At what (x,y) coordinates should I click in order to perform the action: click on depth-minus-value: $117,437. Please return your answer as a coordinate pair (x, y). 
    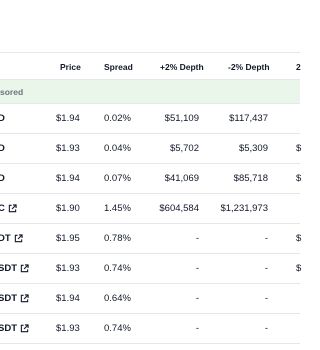
    Looking at the image, I should click on (248, 118).